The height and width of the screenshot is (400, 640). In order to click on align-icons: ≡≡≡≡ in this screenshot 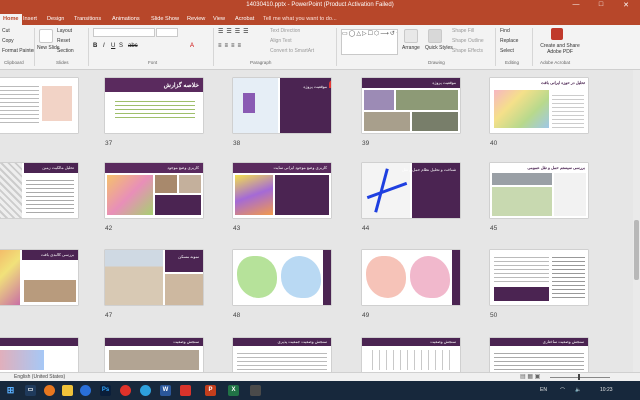, I will do `click(231, 46)`.